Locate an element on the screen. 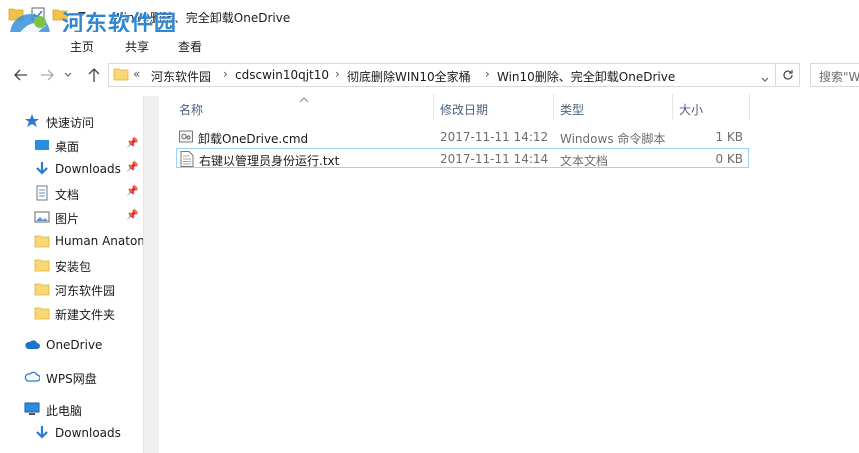 The image size is (859, 453). sidebar-item-label: 桌面 is located at coordinates (67, 147).